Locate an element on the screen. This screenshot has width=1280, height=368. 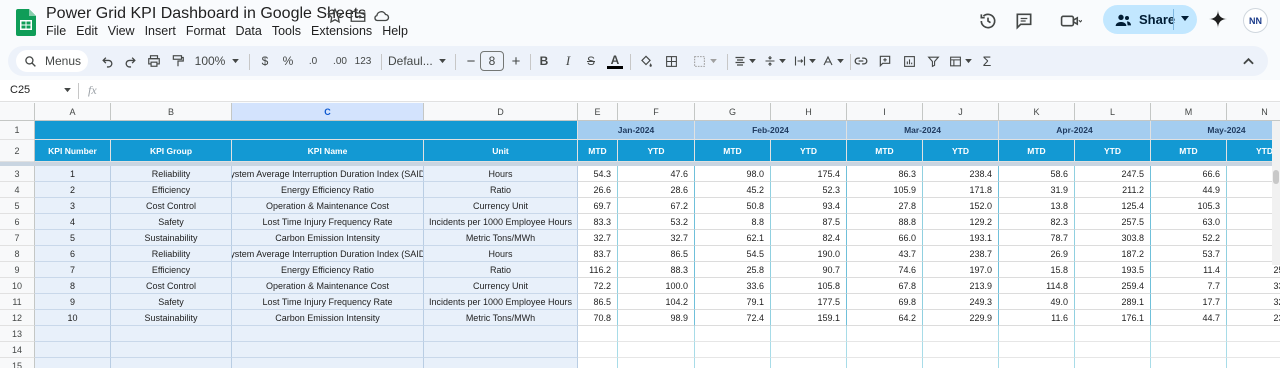
ytd-value-cell: 197.0 is located at coordinates (961, 270).